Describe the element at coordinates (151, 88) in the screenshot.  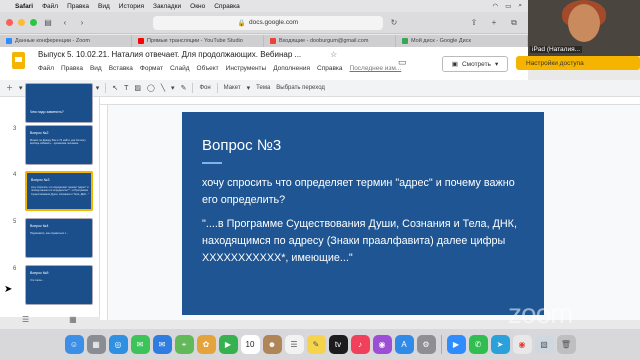
I see `shape-icon: ◯` at that location.